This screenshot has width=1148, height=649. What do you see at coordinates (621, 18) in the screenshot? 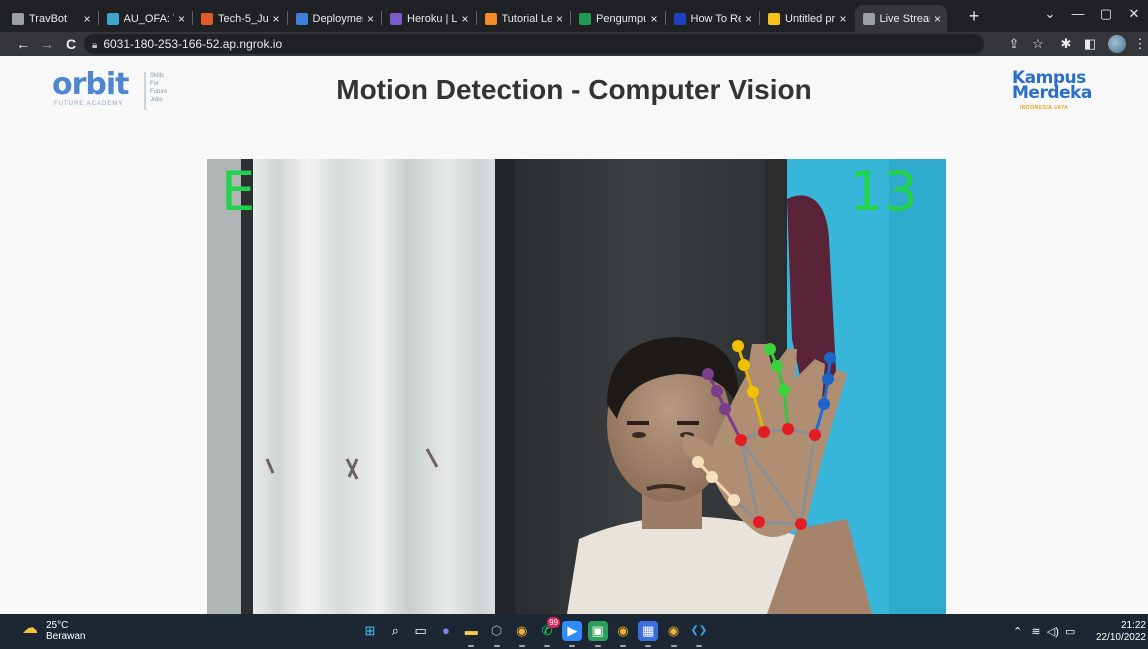
I see `tab-title: Pengumpul` at bounding box center [621, 18].